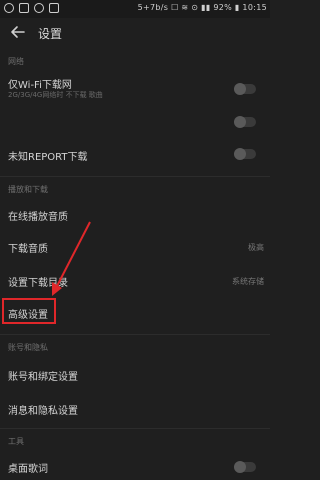 Image resolution: width=320 pixels, height=480 pixels. Describe the element at coordinates (39, 8) in the screenshot. I see `app-icon` at that location.